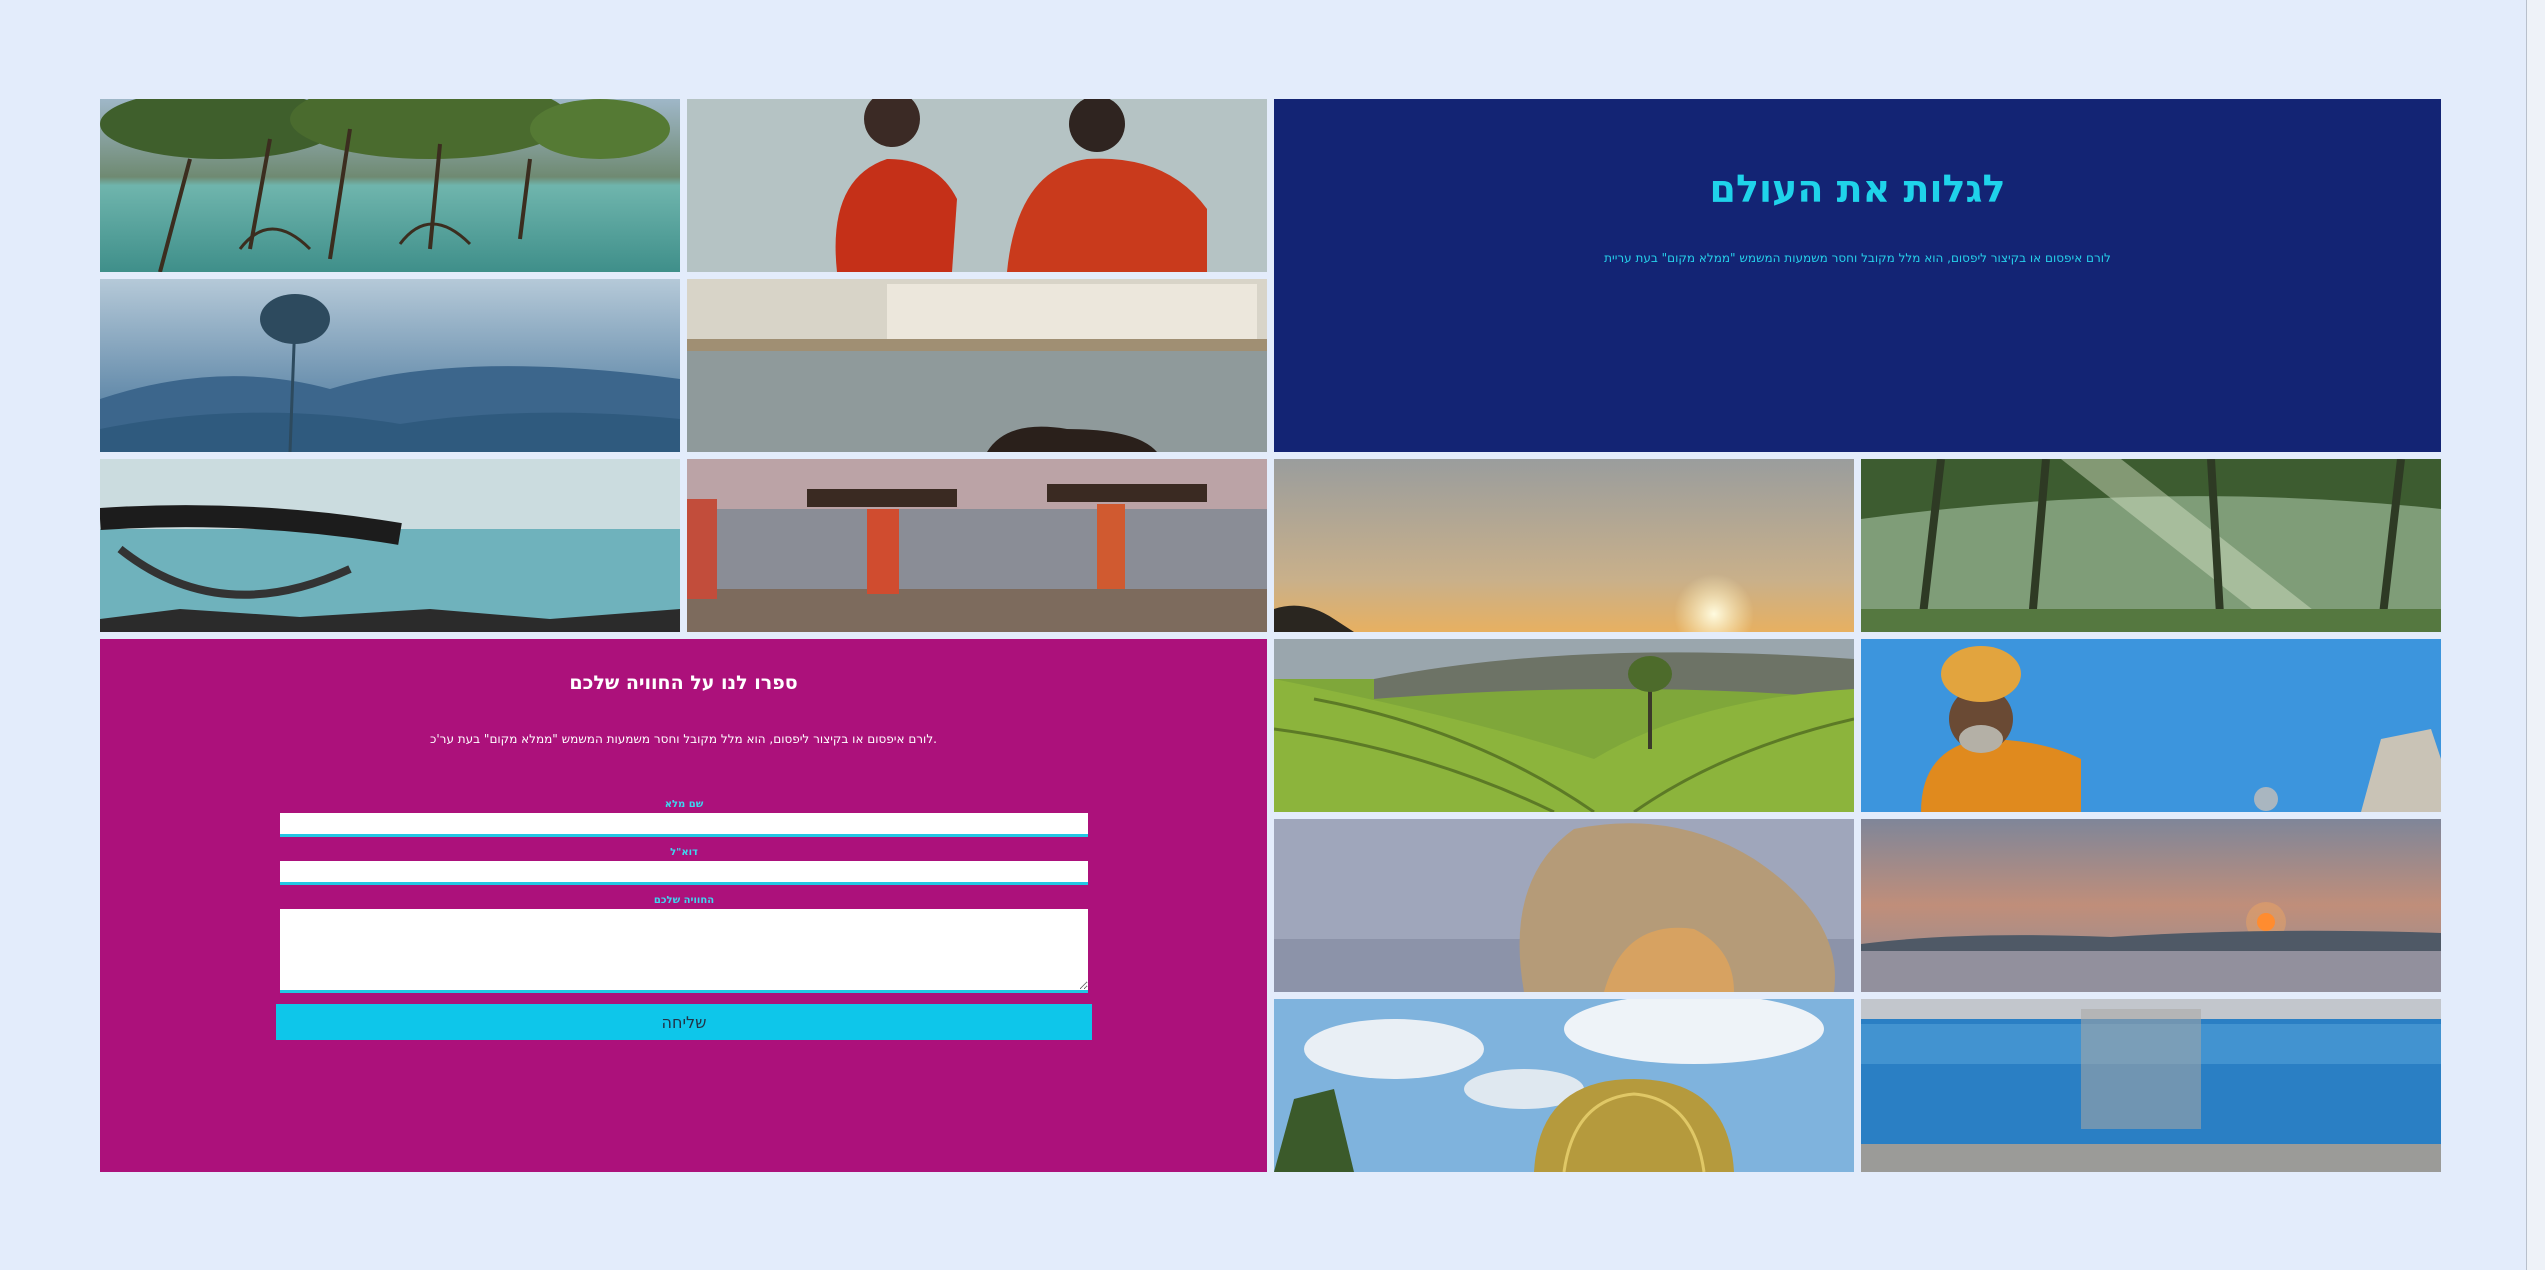 The width and height of the screenshot is (2545, 1270). What do you see at coordinates (1564, 545) in the screenshot?
I see `sunset-sky-photo` at bounding box center [1564, 545].